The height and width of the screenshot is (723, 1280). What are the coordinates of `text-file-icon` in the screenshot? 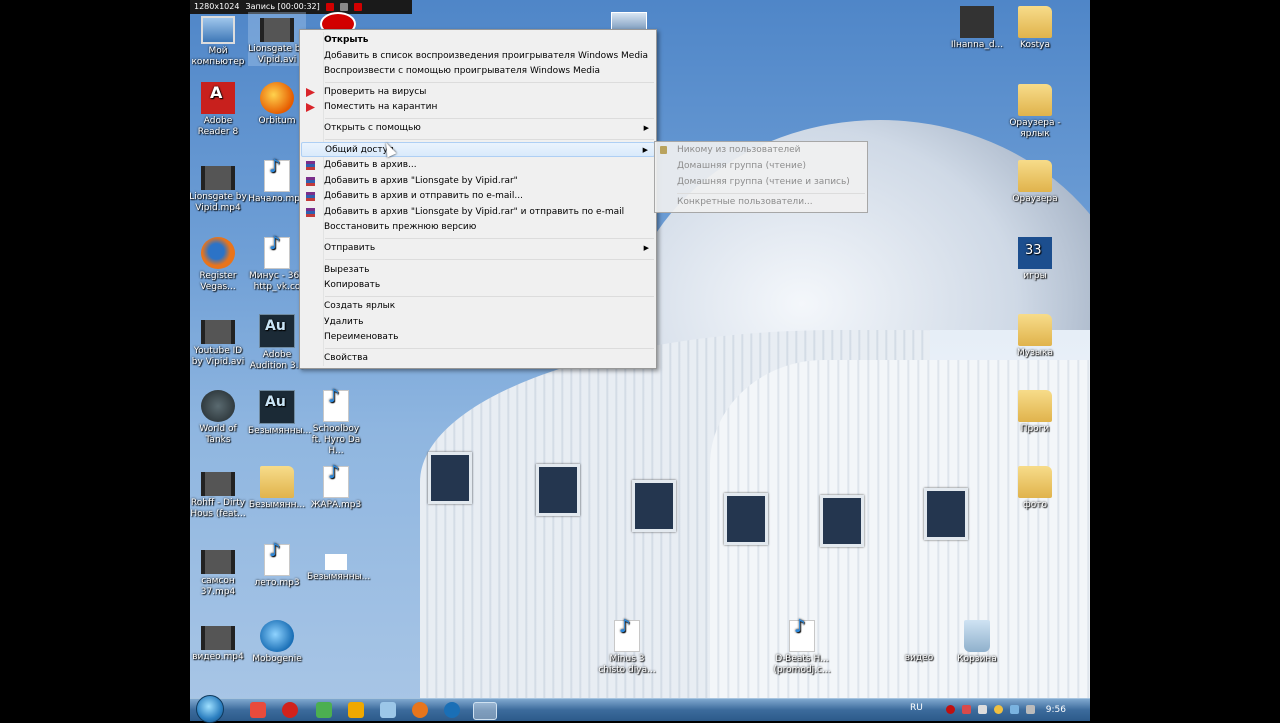 It's located at (336, 562).